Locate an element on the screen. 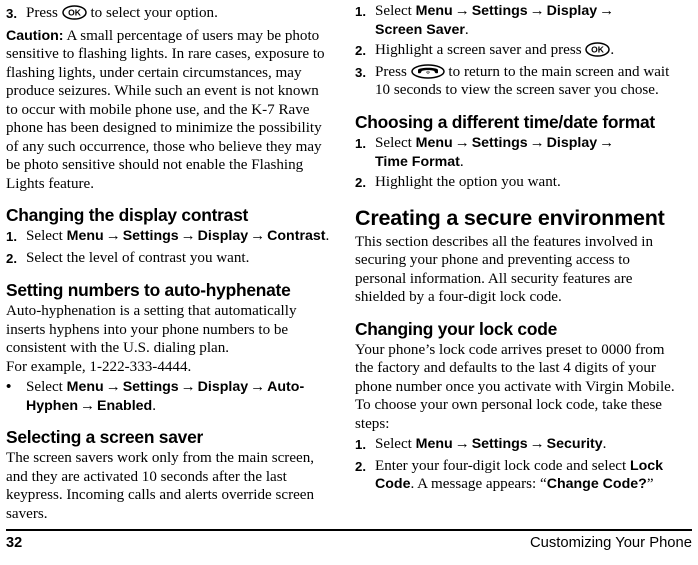 This screenshot has width=698, height=565. list-item: 1. Select Menu → Settings → Security. is located at coordinates (516, 445).